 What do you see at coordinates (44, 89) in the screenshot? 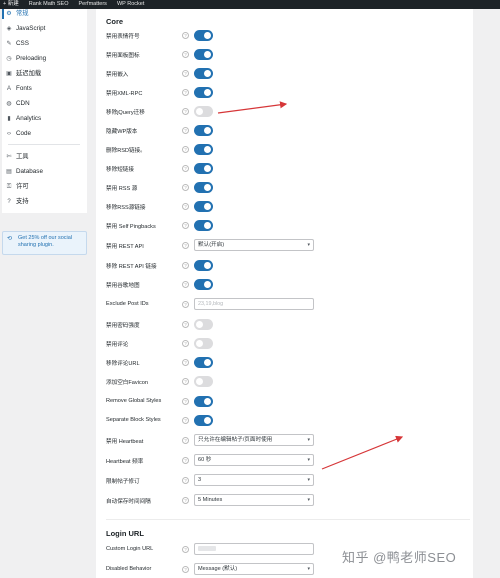
I see `sidebar-item-fonts: A Fonts` at bounding box center [44, 89].